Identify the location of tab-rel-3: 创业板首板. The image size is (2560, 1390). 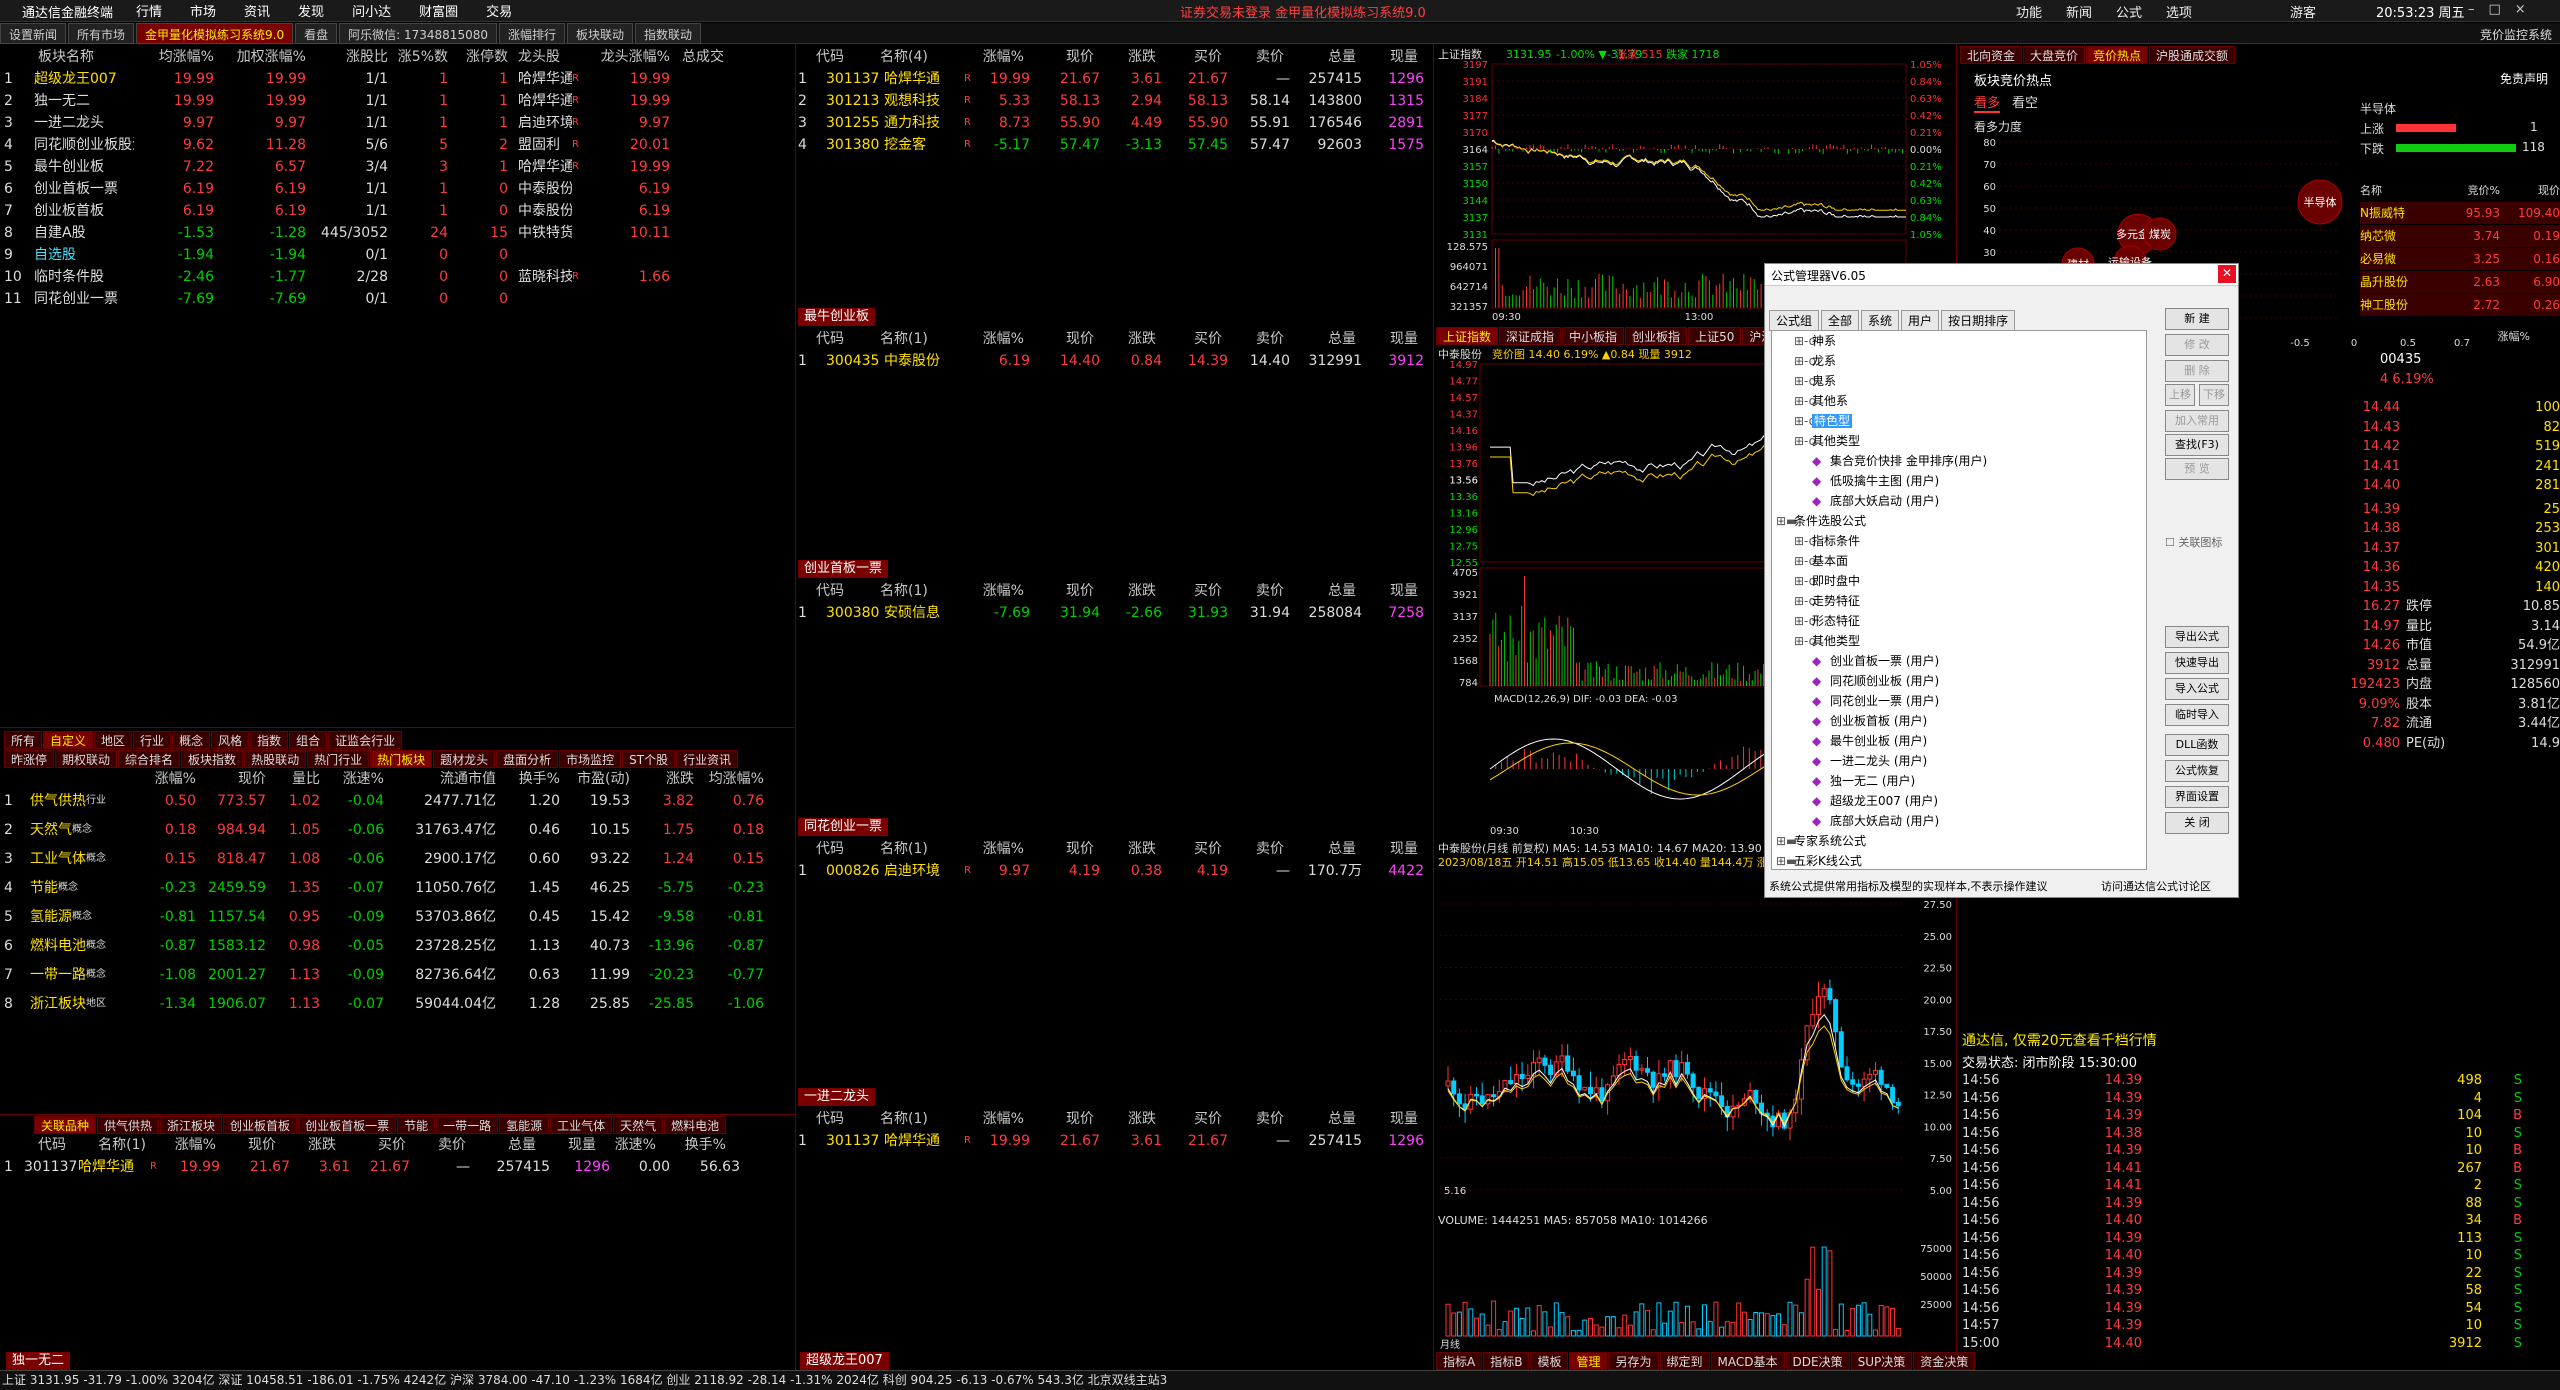
(260, 1125).